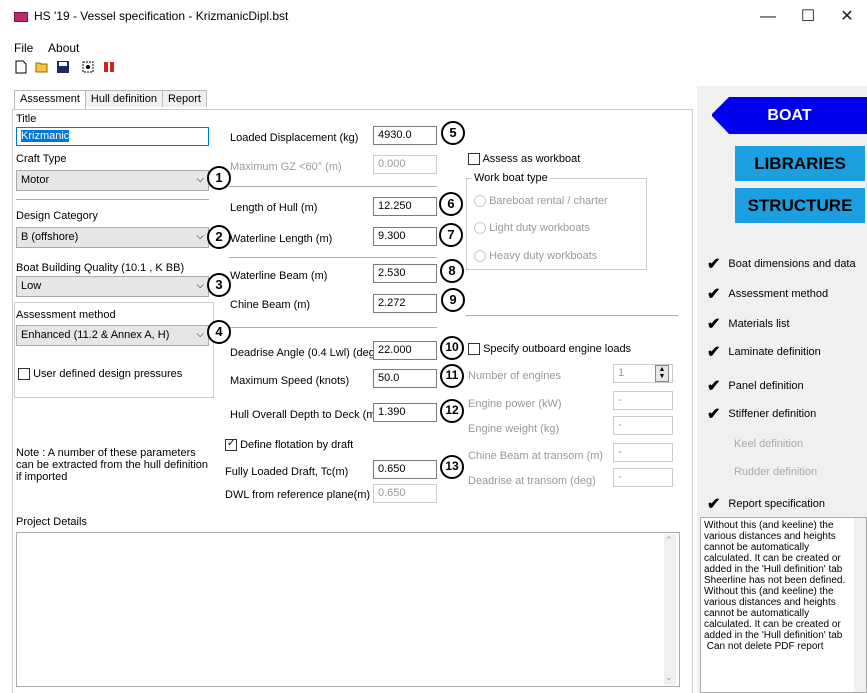 The width and height of the screenshot is (867, 693). I want to click on marker-6: 6, so click(451, 204).